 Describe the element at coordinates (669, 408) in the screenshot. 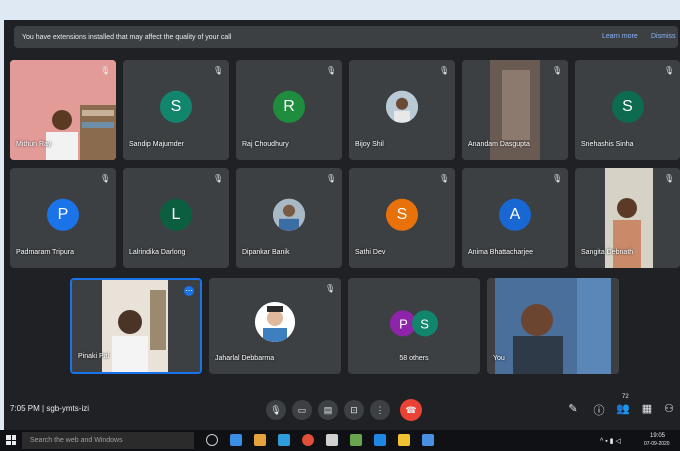

I see `activities-icon: ⚇` at that location.